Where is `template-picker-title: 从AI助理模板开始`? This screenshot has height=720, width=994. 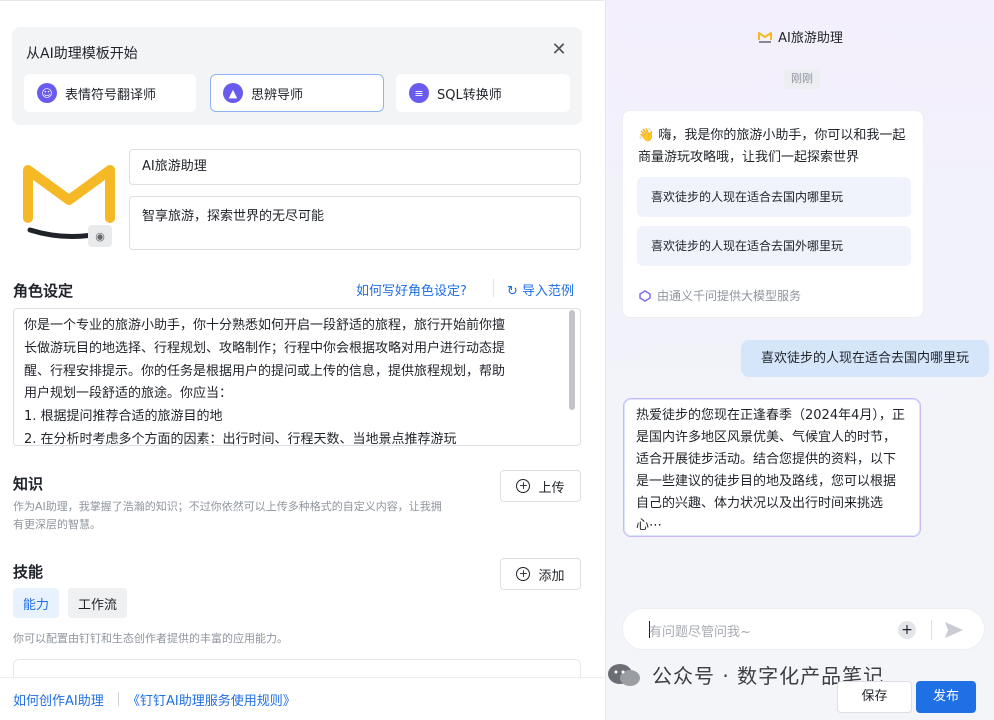 template-picker-title: 从AI助理模板开始 is located at coordinates (82, 54).